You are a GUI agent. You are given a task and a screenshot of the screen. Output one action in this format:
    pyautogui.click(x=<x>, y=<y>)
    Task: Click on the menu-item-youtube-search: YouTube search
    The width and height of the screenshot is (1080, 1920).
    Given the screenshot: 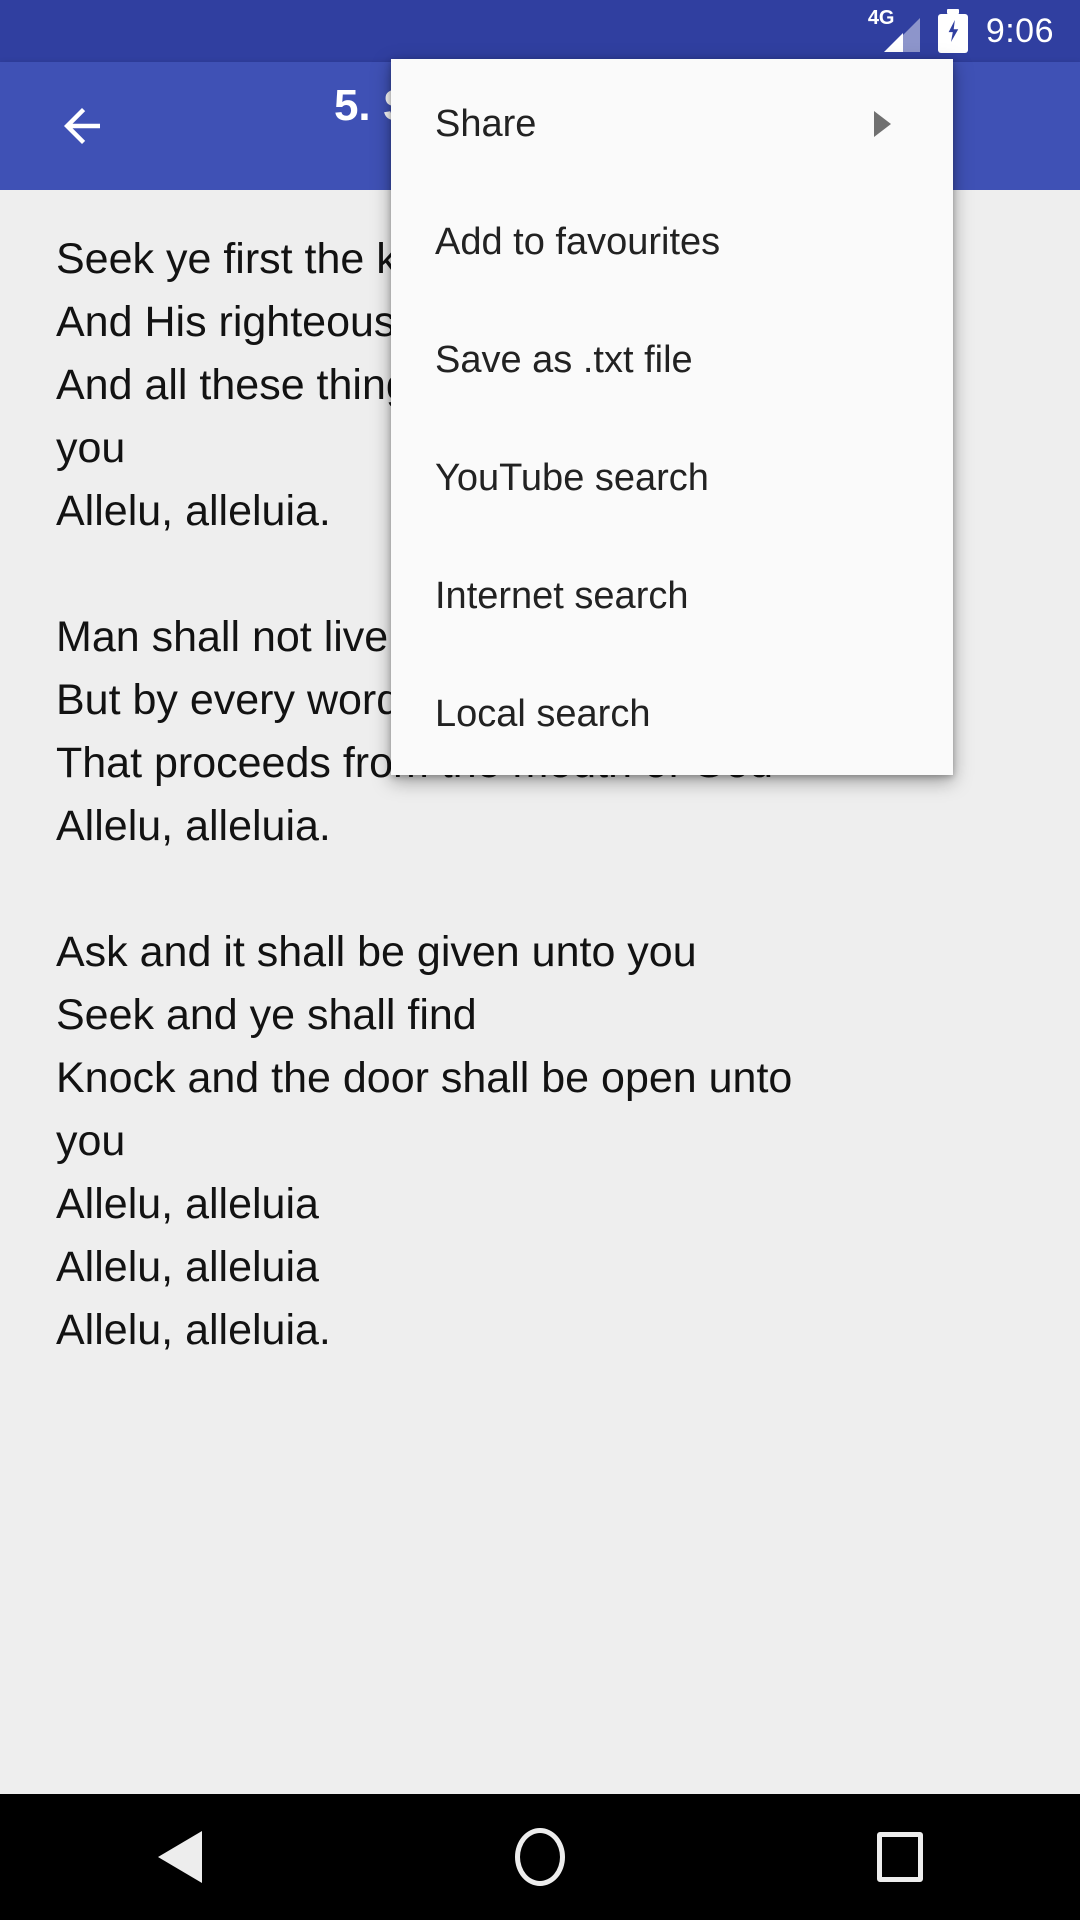 What is the action you would take?
    pyautogui.click(x=672, y=478)
    